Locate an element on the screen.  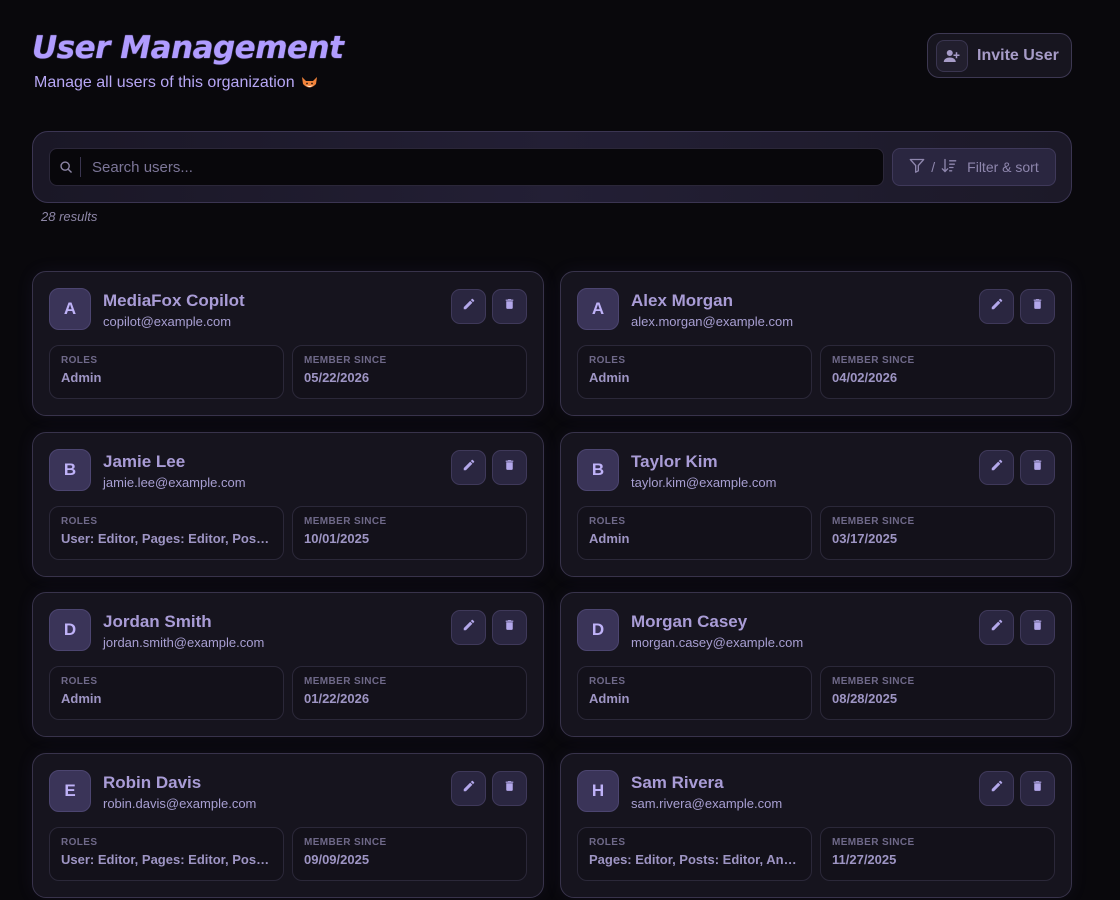
avatar: D is located at coordinates (598, 630).